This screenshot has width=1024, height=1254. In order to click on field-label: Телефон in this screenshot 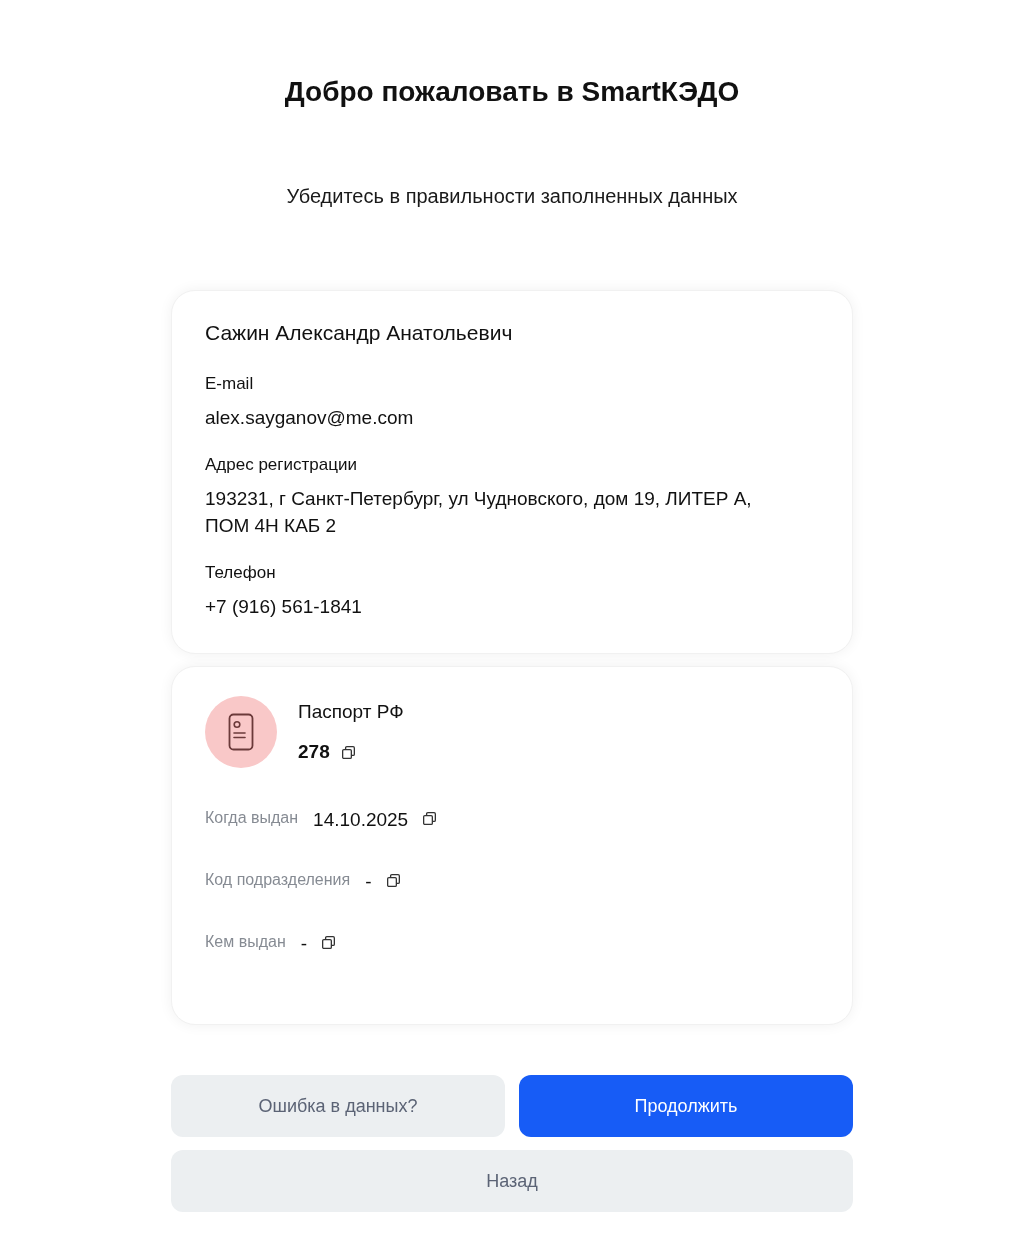, I will do `click(240, 573)`.